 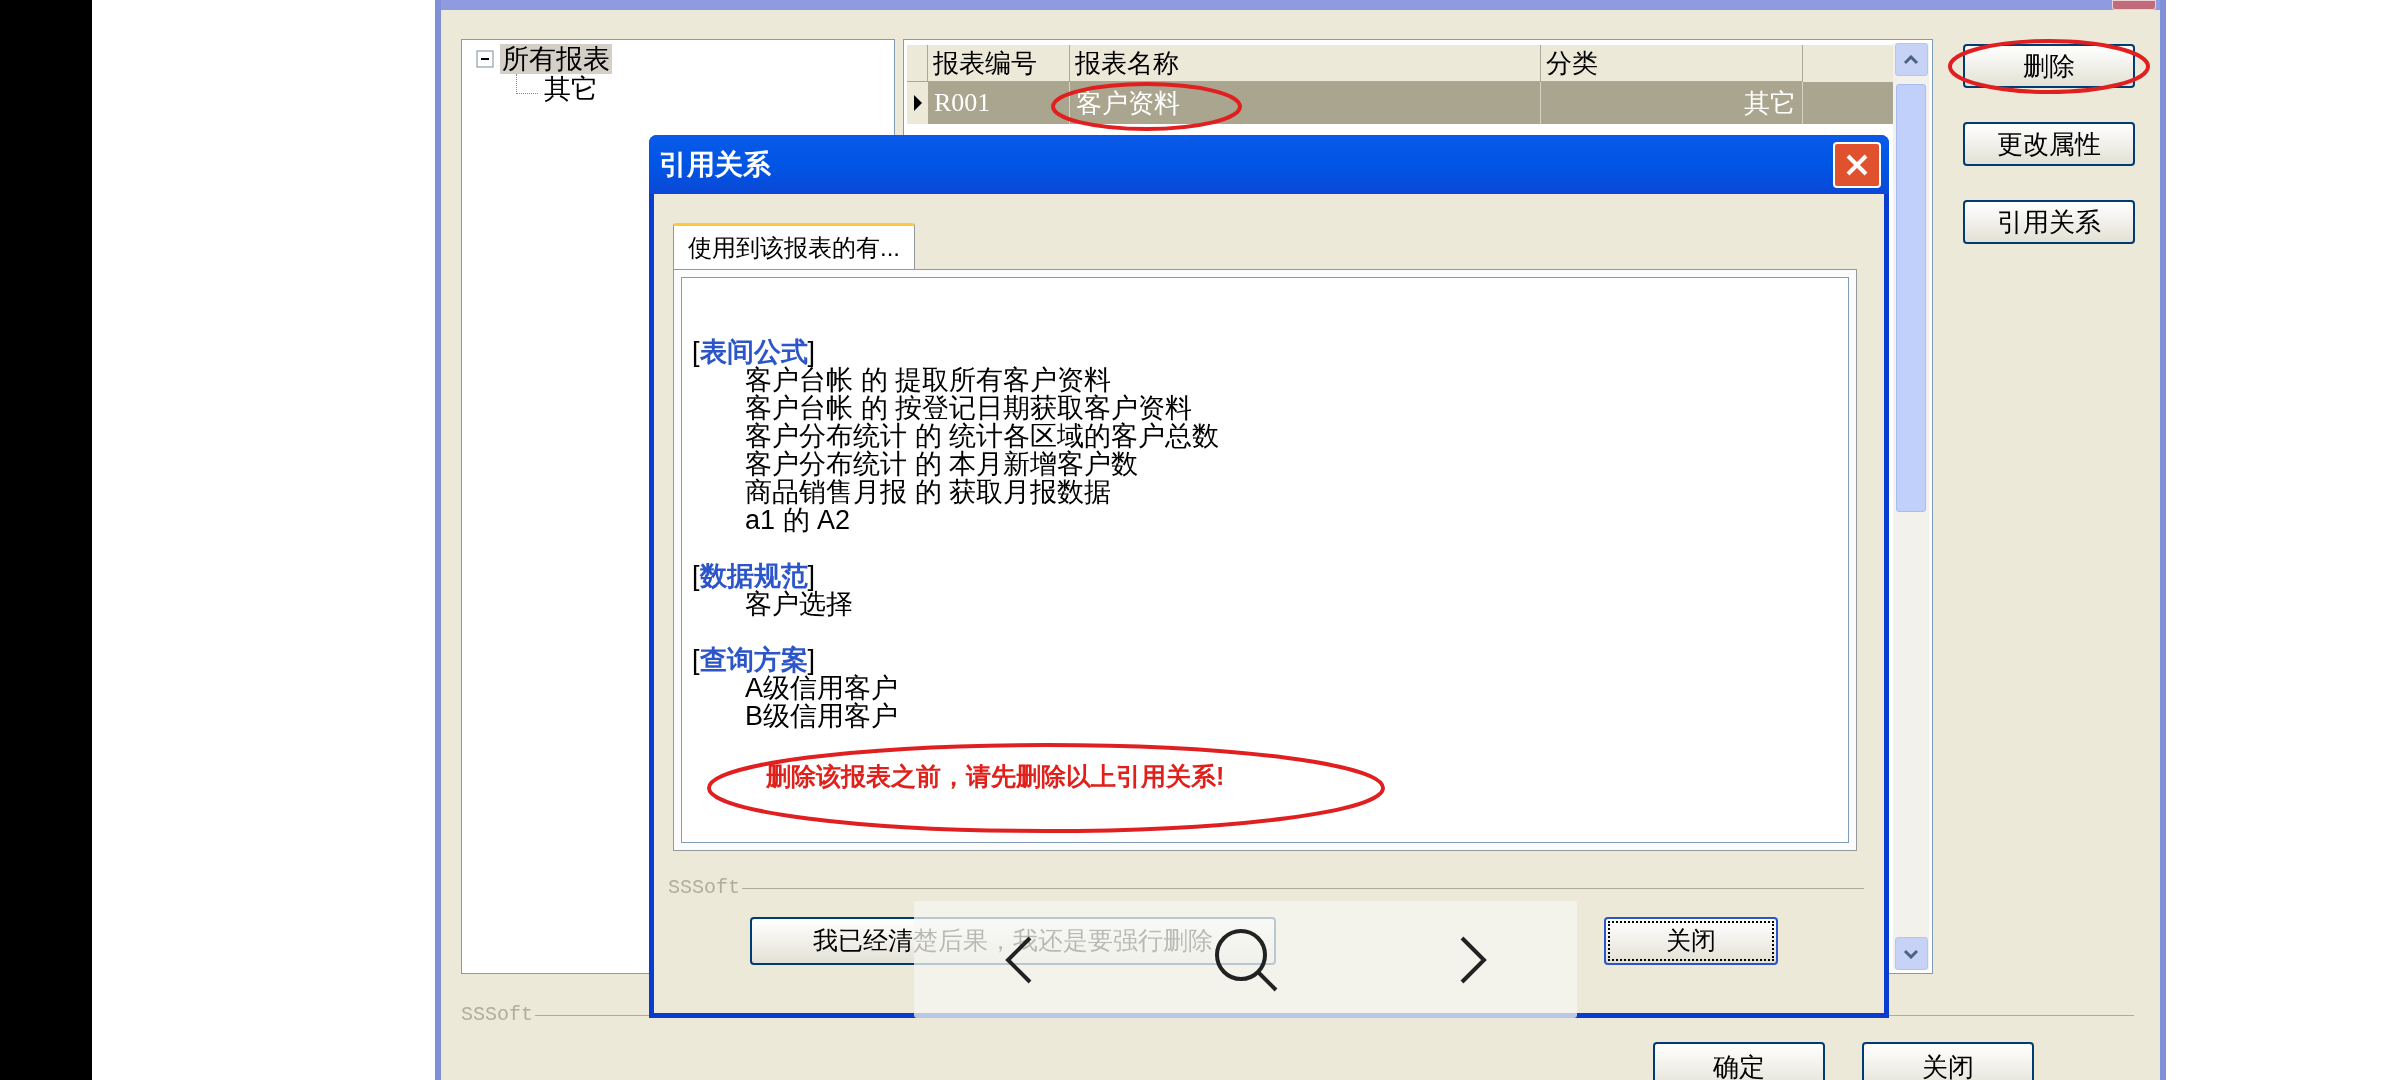 What do you see at coordinates (1911, 298) in the screenshot?
I see `scroll-thumb` at bounding box center [1911, 298].